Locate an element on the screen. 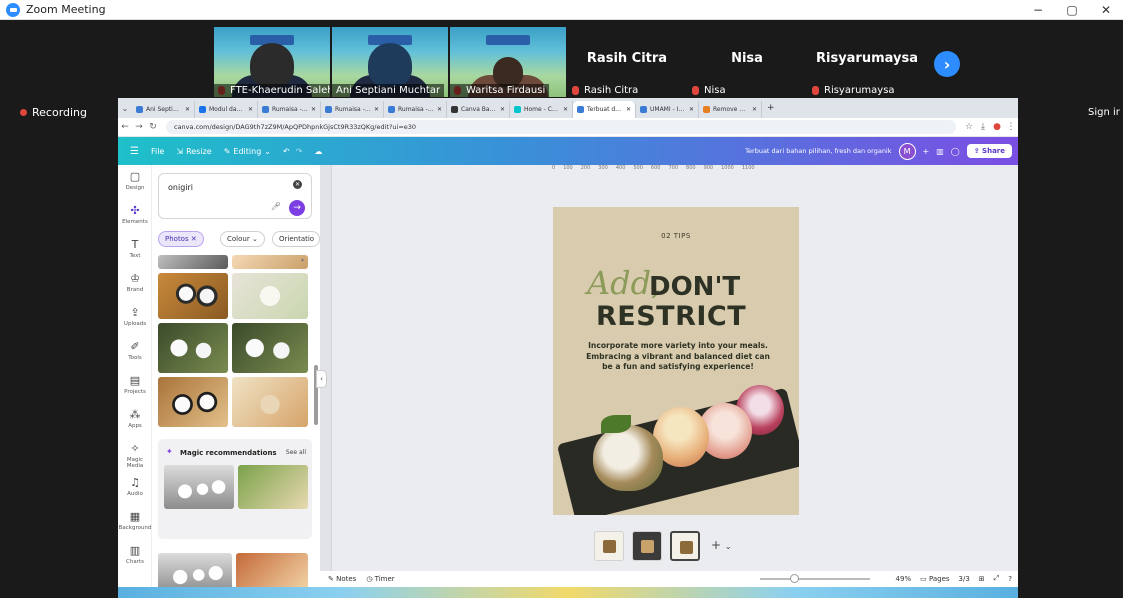 The width and height of the screenshot is (1123, 598). zoom-slider is located at coordinates (815, 579).